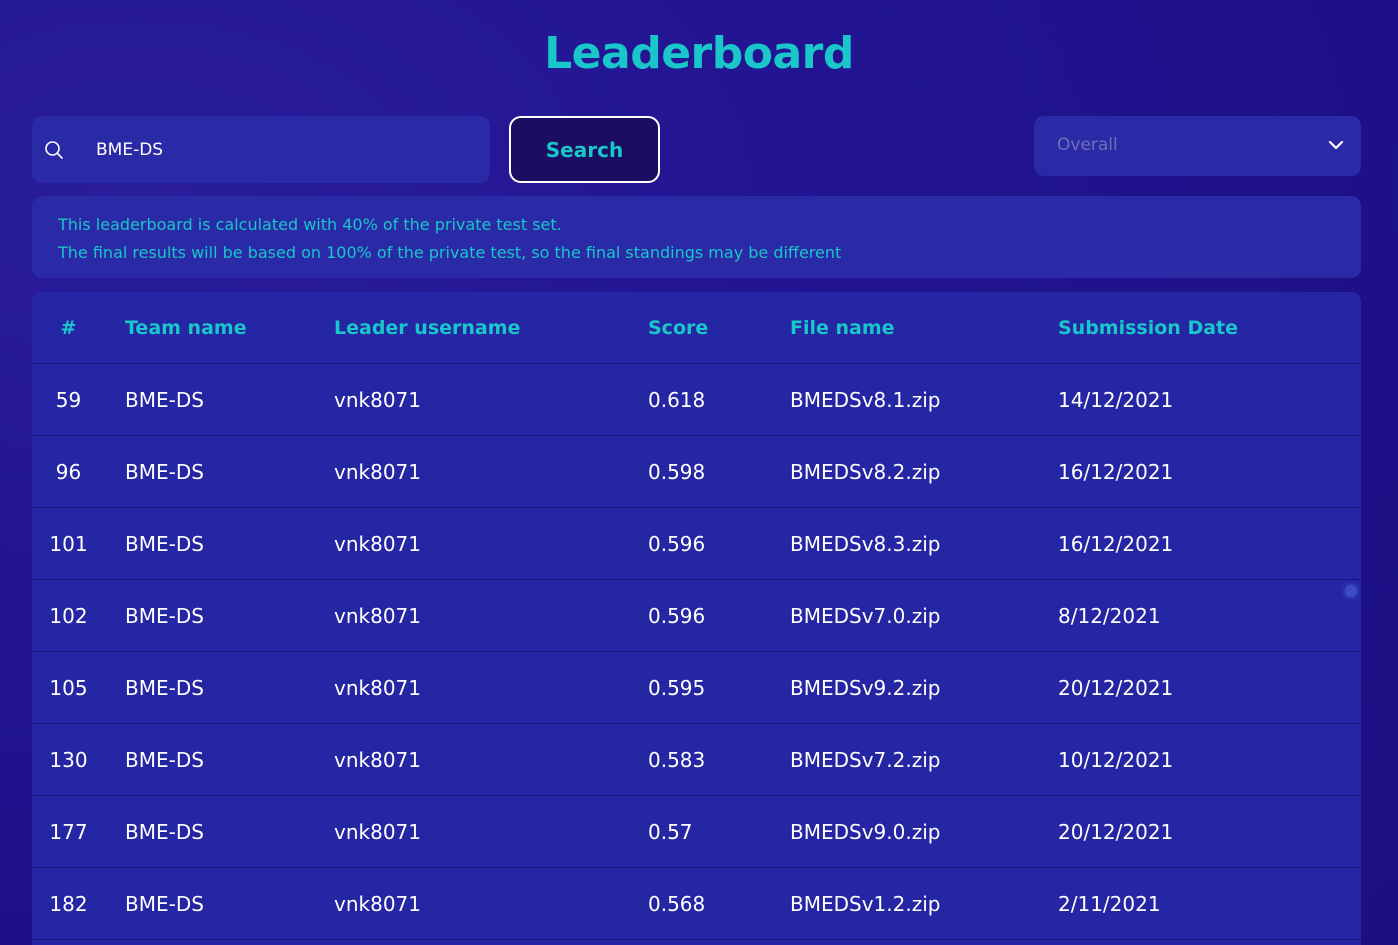 The width and height of the screenshot is (1398, 945). What do you see at coordinates (1336, 145) in the screenshot?
I see `chevron-down-icon` at bounding box center [1336, 145].